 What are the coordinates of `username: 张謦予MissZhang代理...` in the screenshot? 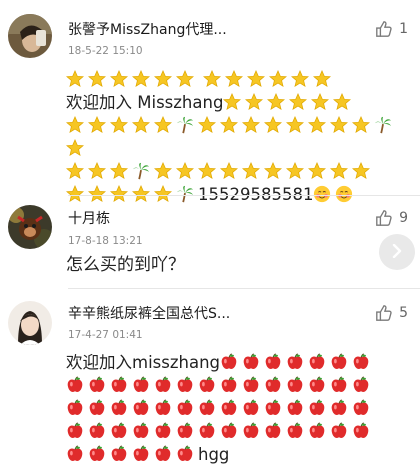 It's located at (147, 29).